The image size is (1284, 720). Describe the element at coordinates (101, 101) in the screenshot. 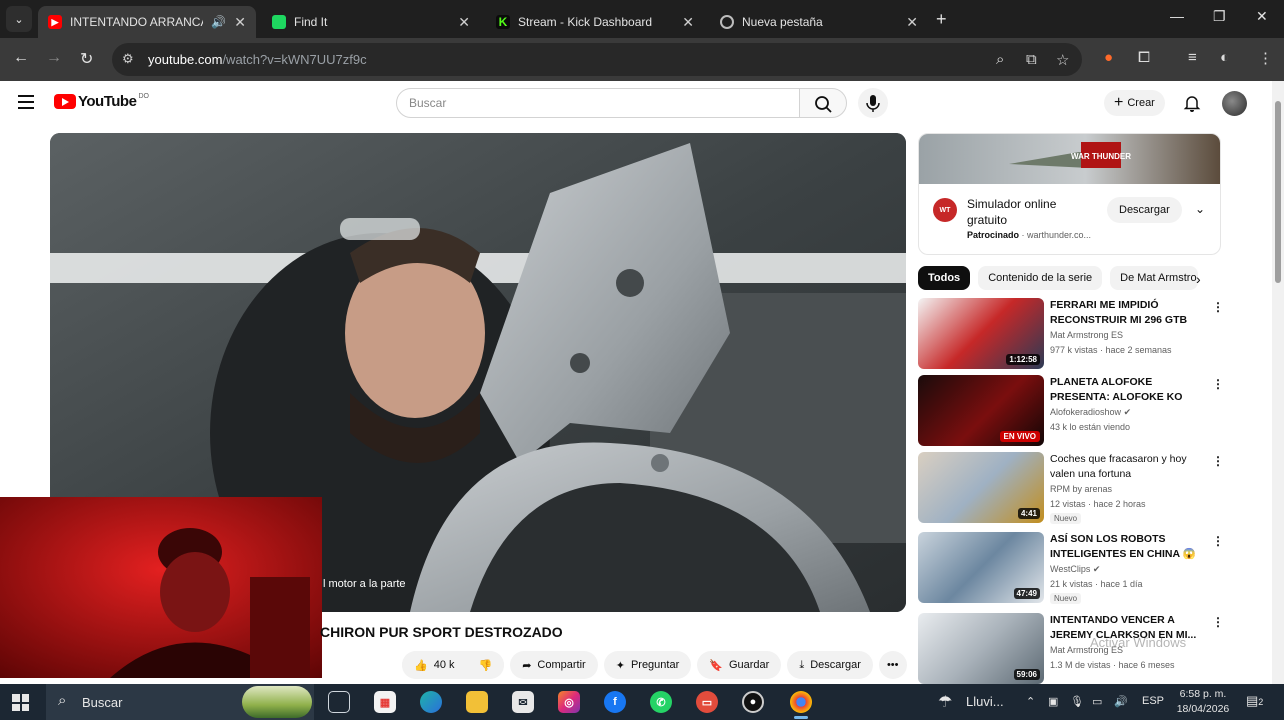

I see `youtube-logo: YouTube DO` at that location.